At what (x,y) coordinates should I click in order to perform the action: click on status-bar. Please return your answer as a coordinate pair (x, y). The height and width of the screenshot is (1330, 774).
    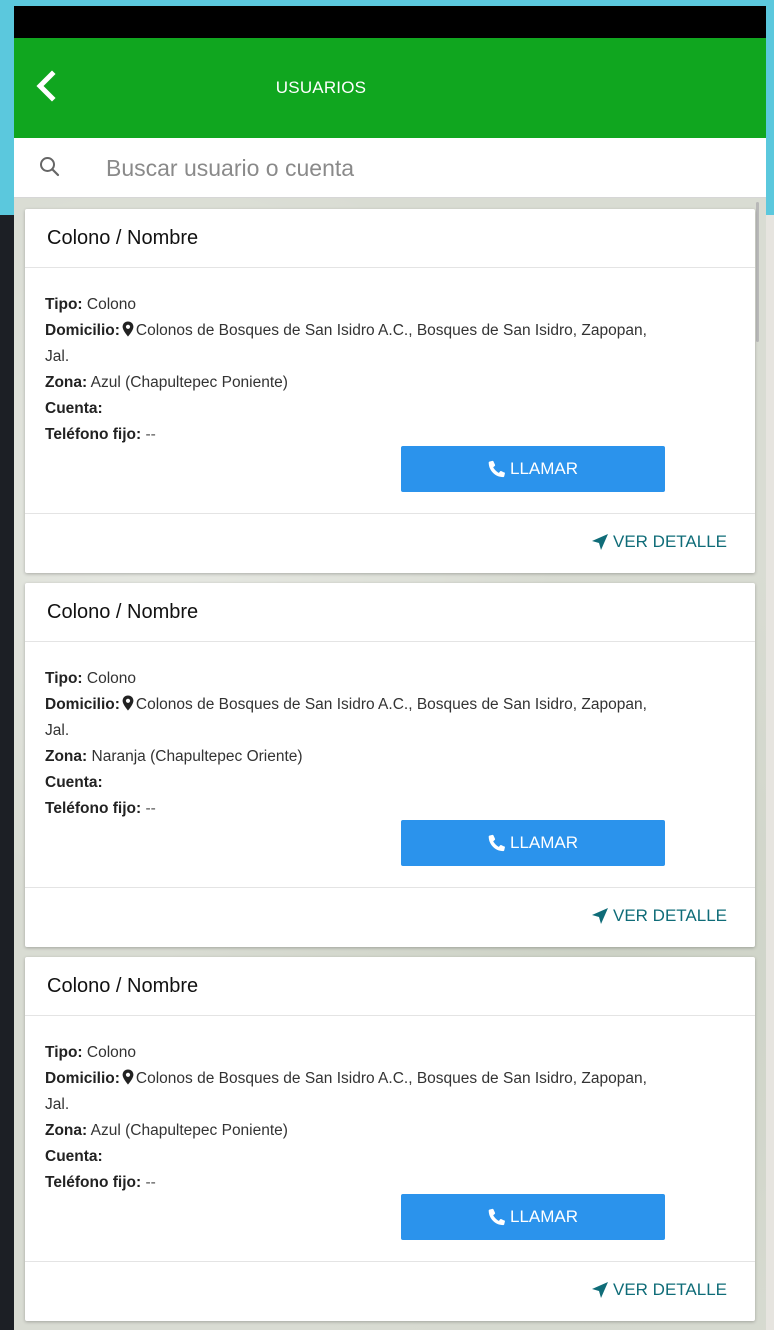
    Looking at the image, I should click on (390, 22).